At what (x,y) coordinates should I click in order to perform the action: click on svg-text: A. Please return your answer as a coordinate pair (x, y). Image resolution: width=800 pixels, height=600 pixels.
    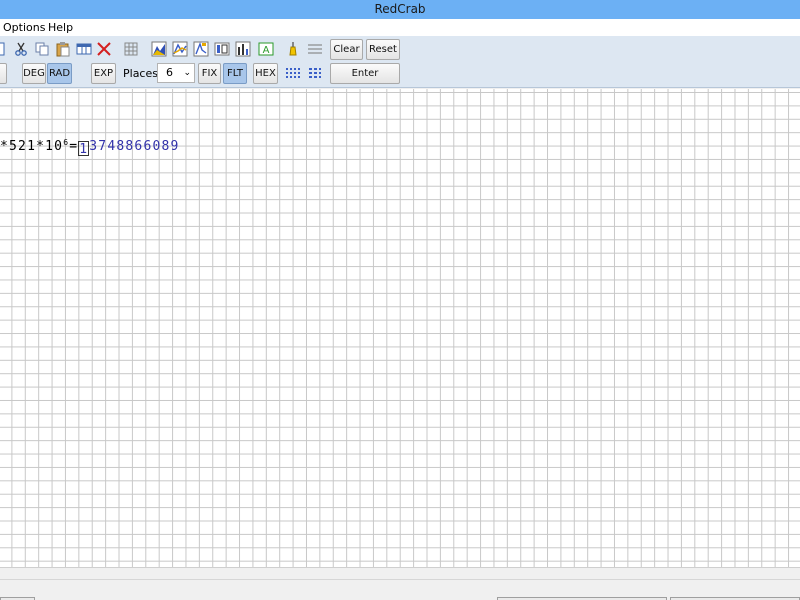
    Looking at the image, I should click on (266, 50).